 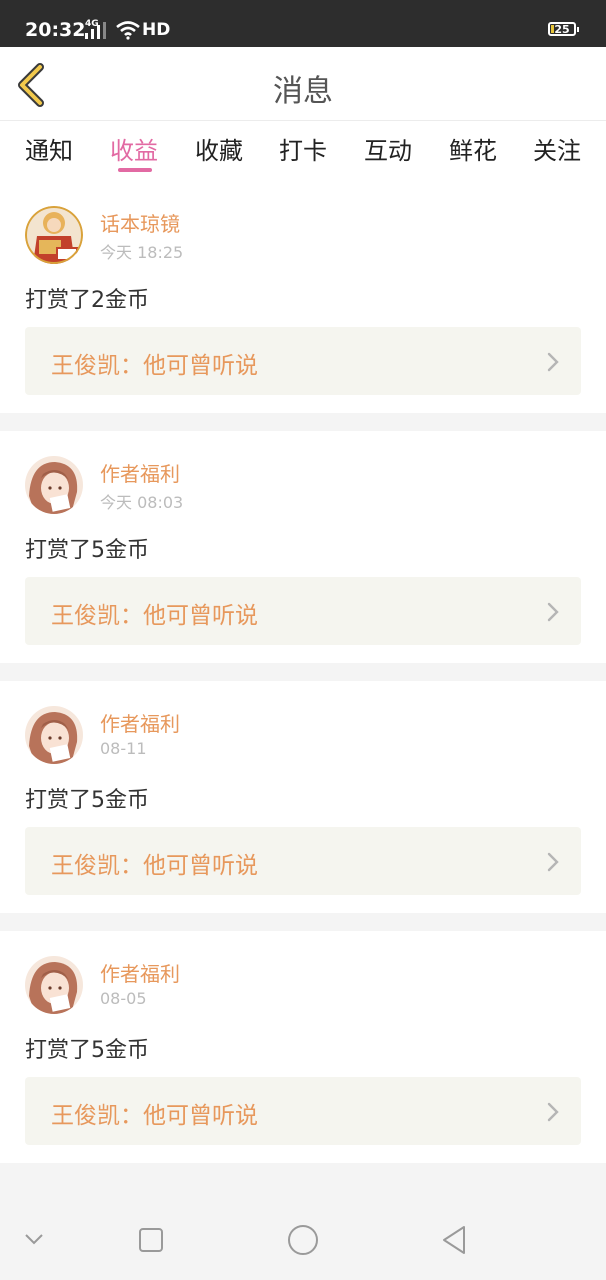 I want to click on signal-icon, so click(x=95, y=30).